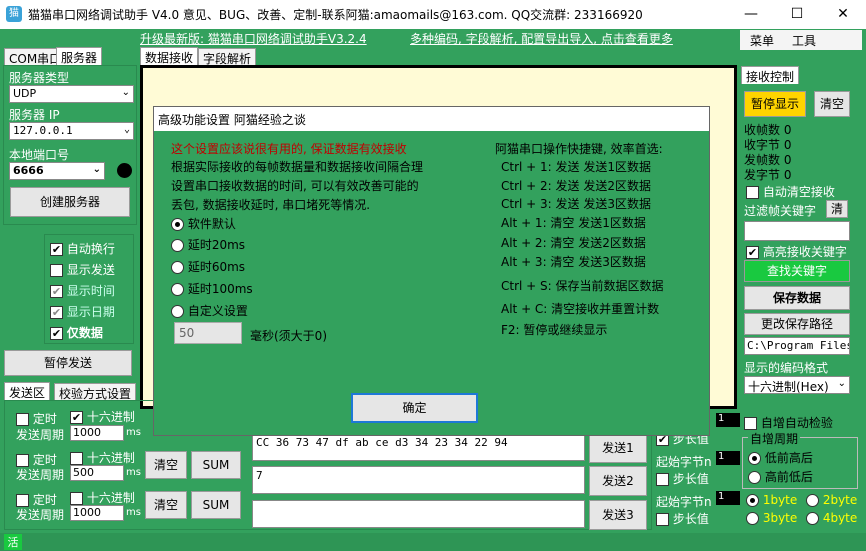 The width and height of the screenshot is (866, 551). I want to click on option-show-send: 显示发送, so click(82, 269).